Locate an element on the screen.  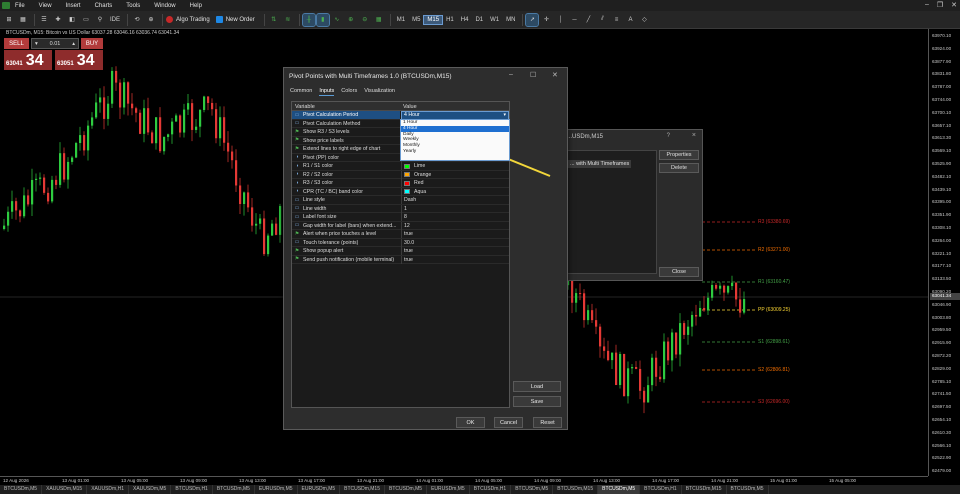
volume-input: ▾ 0.01 ▴ is located at coordinates (55, 43).